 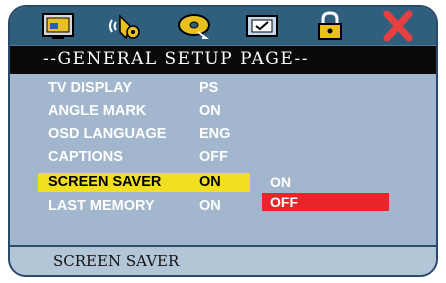 What do you see at coordinates (223, 260) in the screenshot?
I see `status-footer: SCREEN SAVER` at bounding box center [223, 260].